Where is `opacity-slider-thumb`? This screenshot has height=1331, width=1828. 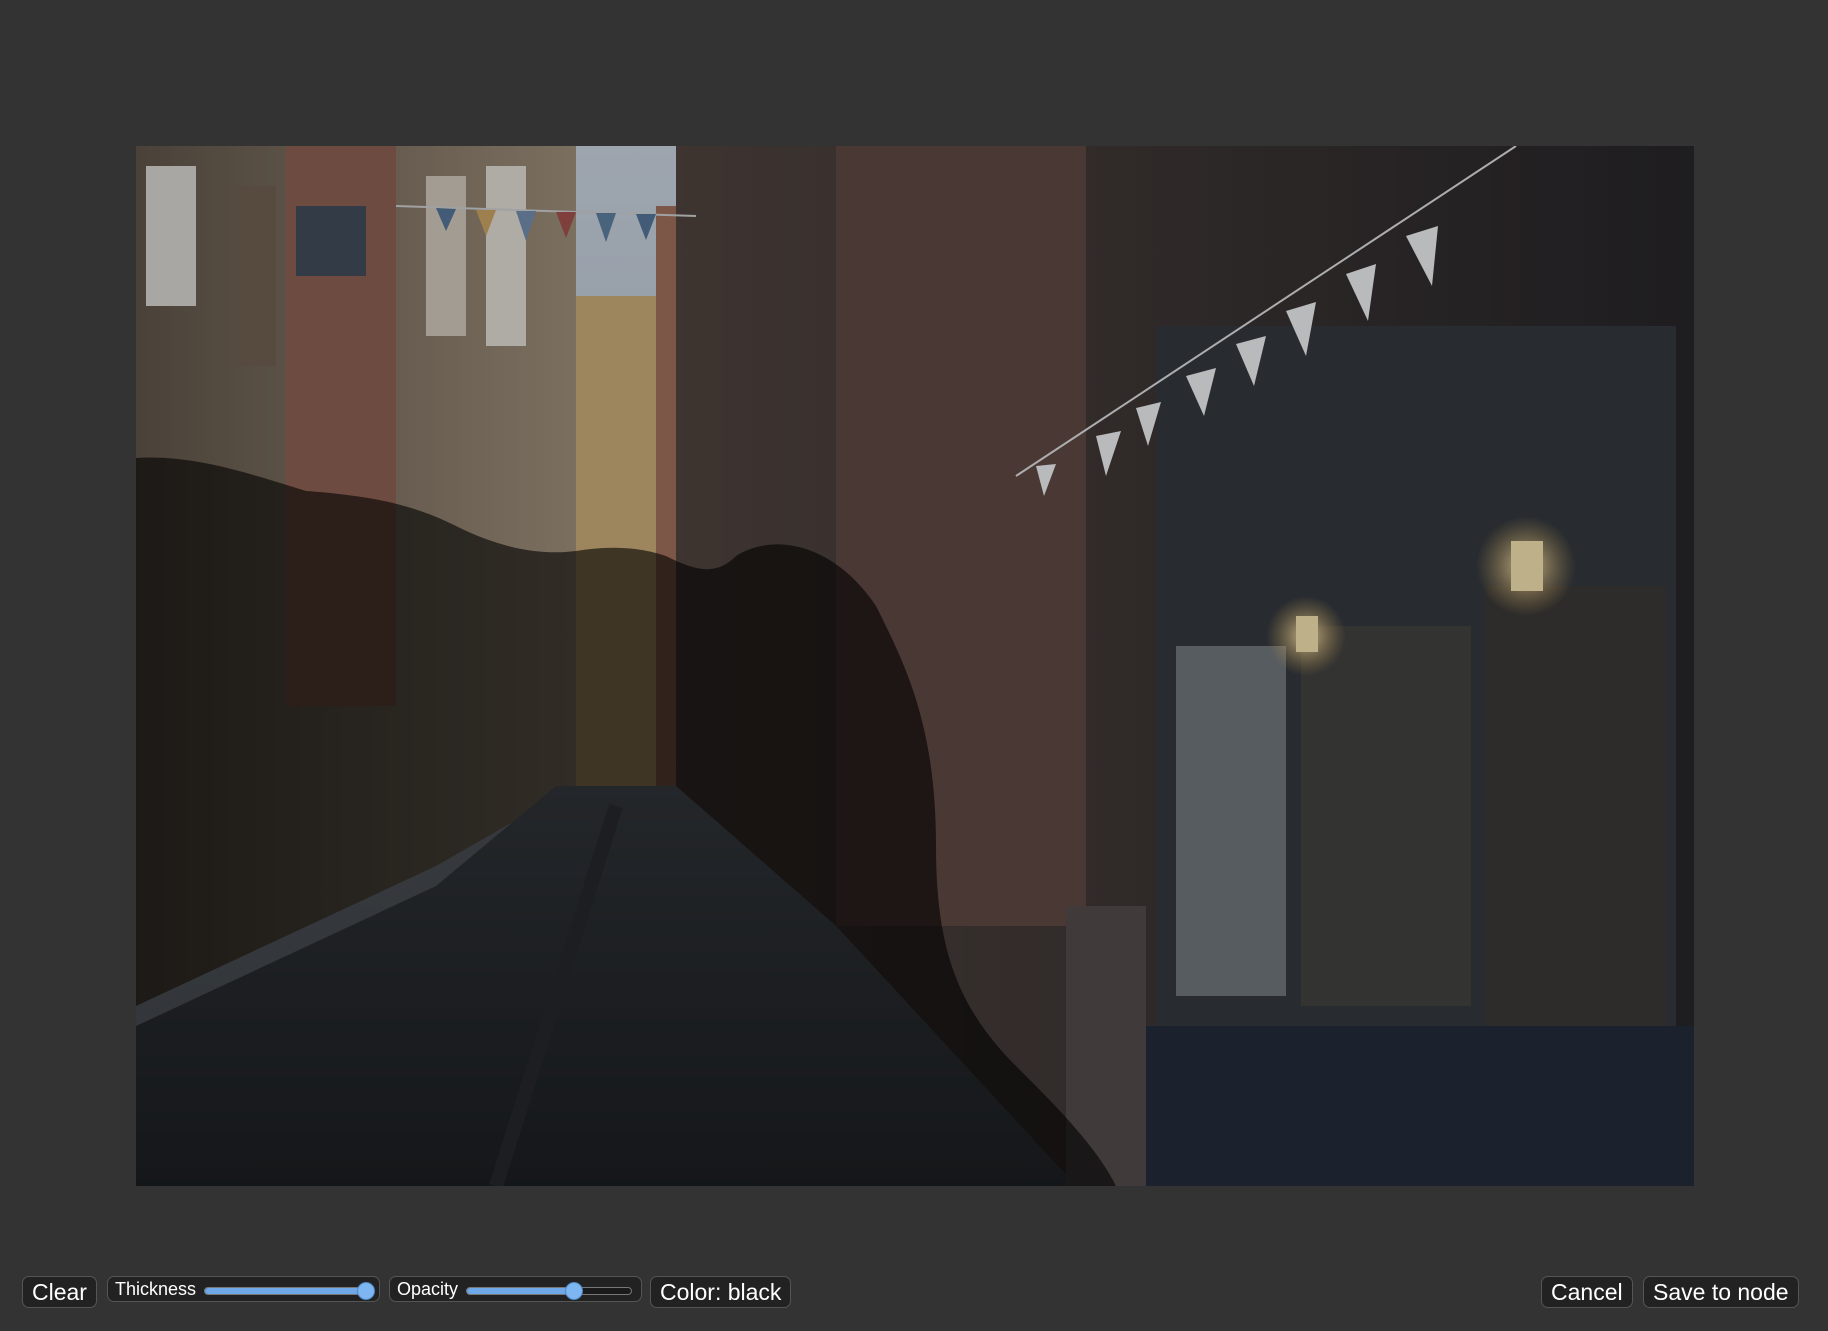 opacity-slider-thumb is located at coordinates (573, 1291).